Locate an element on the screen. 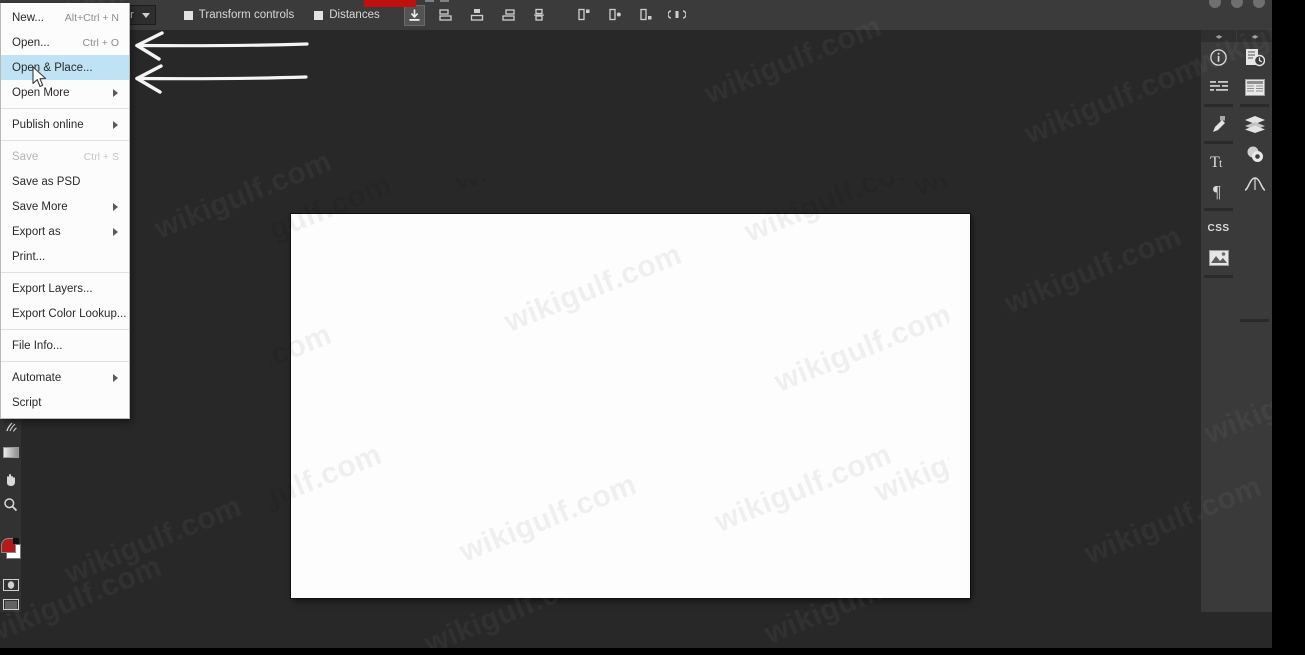 This screenshot has height=655, width=1305. blur-sharpen-icon is located at coordinates (10, 426).